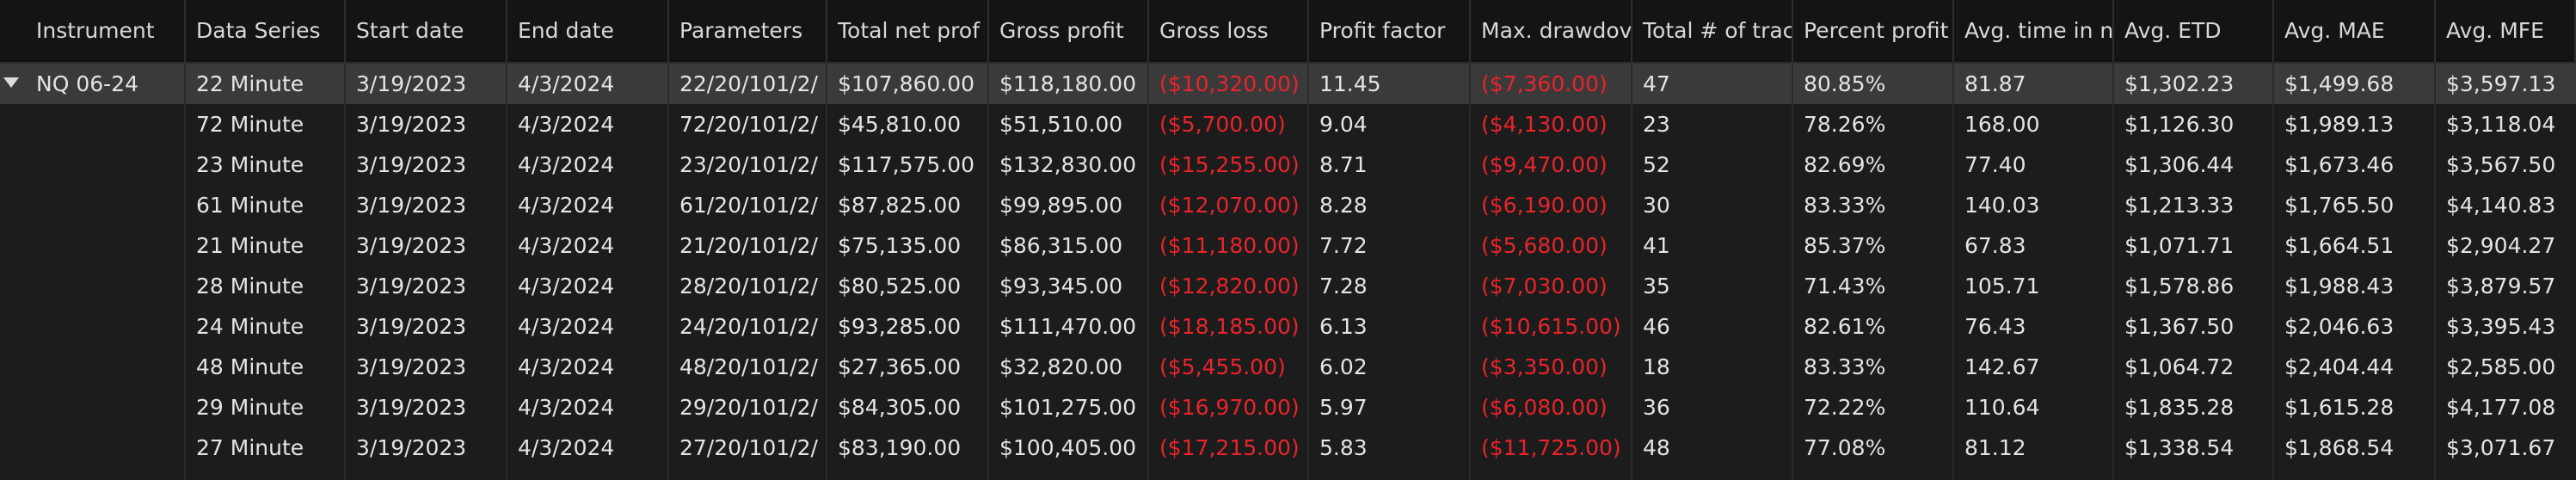 This screenshot has height=480, width=2576. What do you see at coordinates (900, 245) in the screenshot?
I see `cell-net: $75,135.00` at bounding box center [900, 245].